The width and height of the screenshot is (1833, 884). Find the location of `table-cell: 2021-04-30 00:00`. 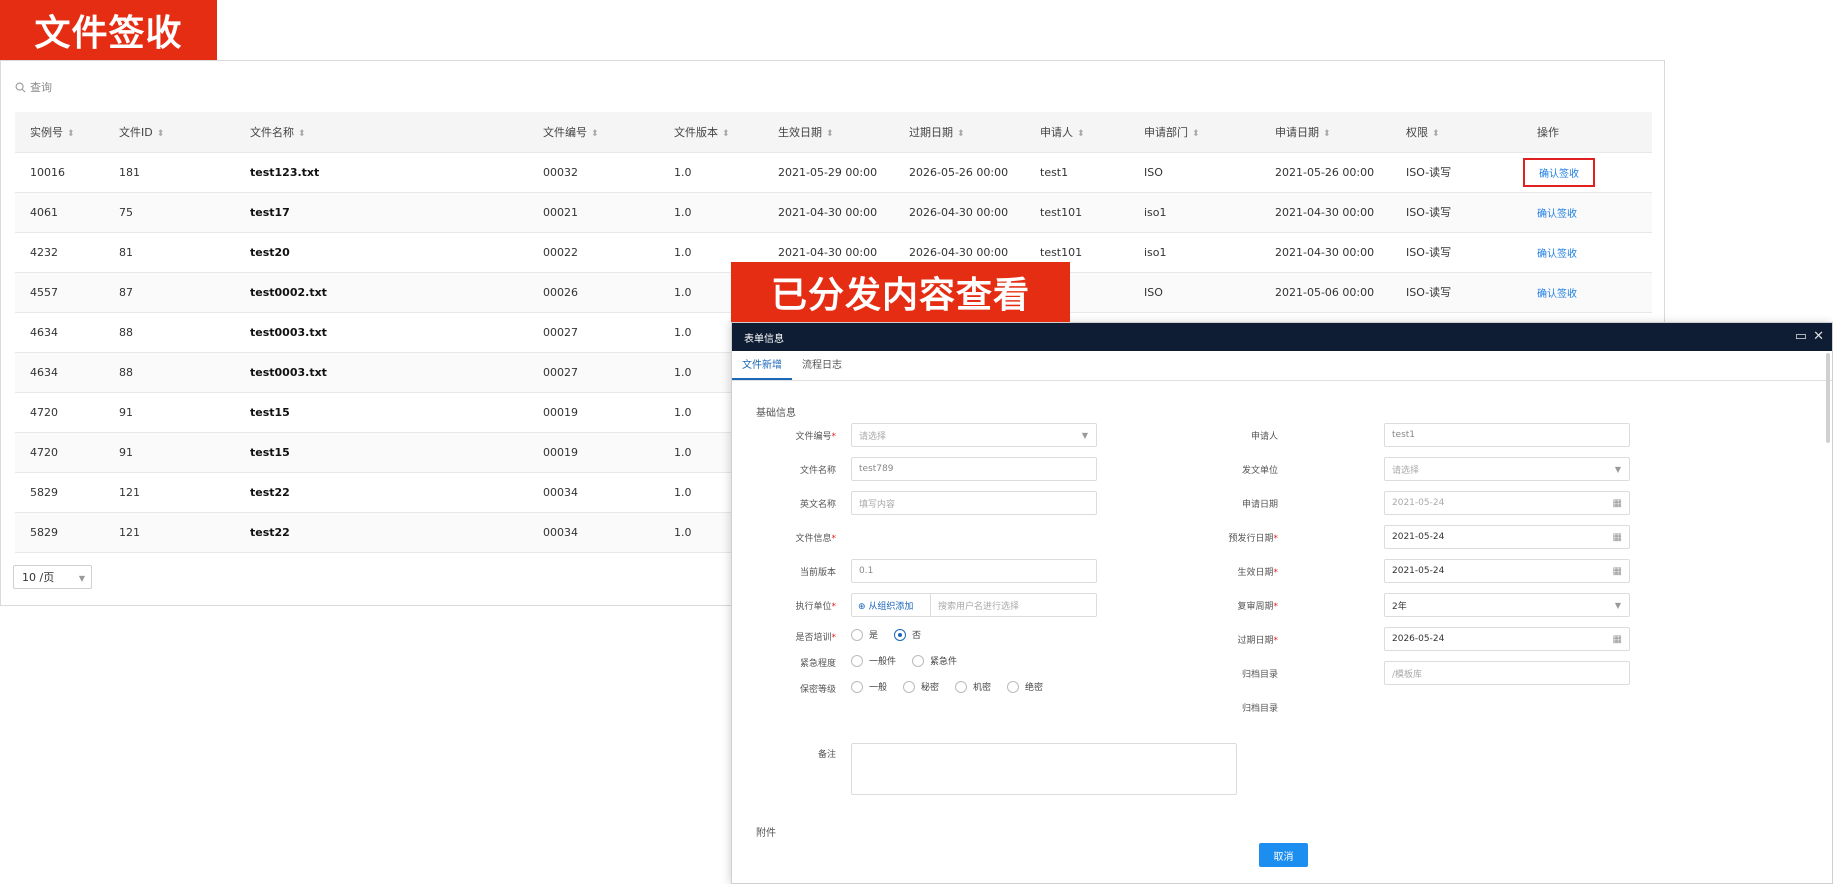

table-cell: 2021-04-30 00:00 is located at coordinates (1325, 212).